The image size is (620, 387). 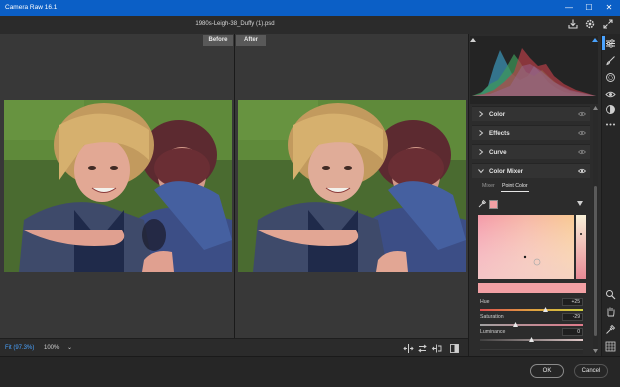 I want to click on zoom-icon, so click(x=610, y=294).